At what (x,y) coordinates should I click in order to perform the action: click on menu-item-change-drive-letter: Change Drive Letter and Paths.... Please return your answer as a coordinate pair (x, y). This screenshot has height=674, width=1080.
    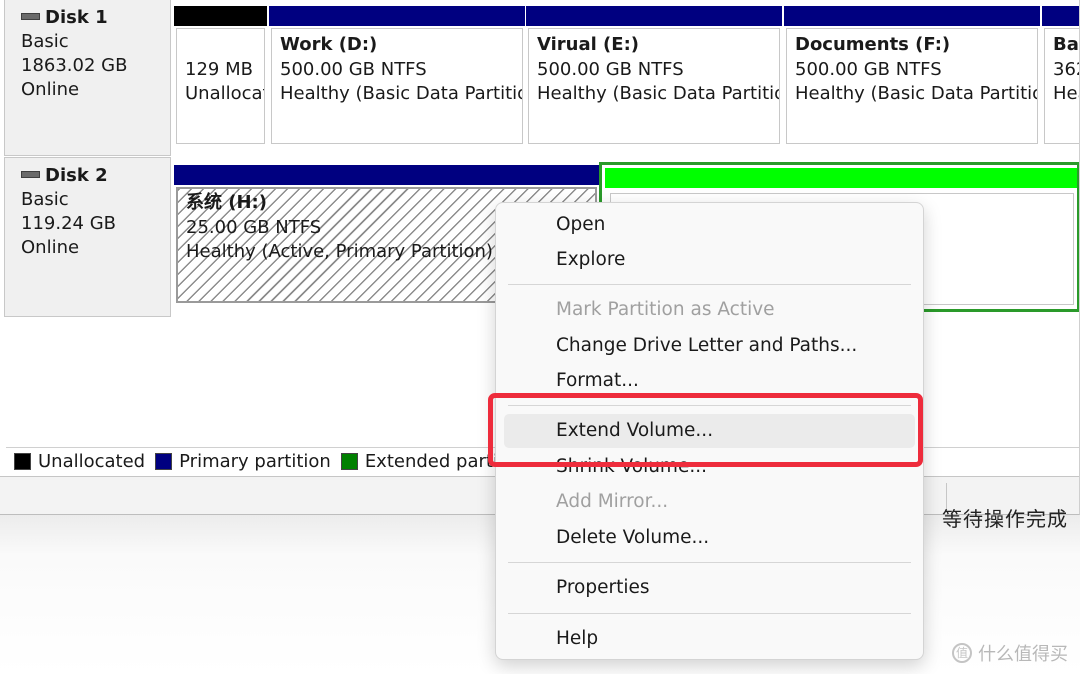
    Looking at the image, I should click on (709, 346).